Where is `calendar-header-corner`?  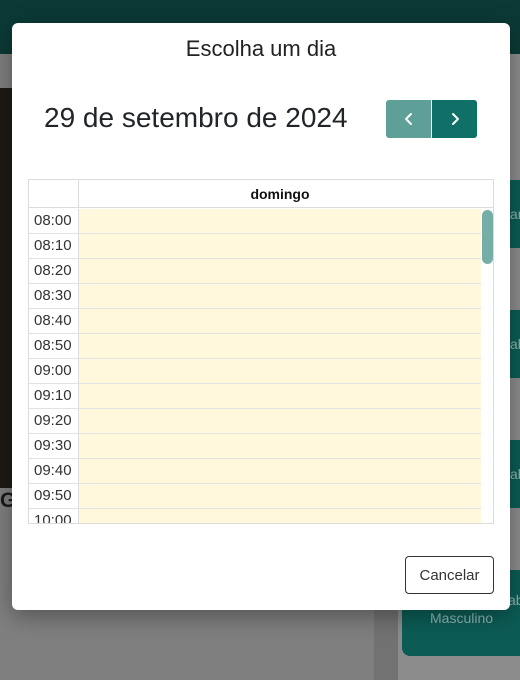 calendar-header-corner is located at coordinates (54, 194).